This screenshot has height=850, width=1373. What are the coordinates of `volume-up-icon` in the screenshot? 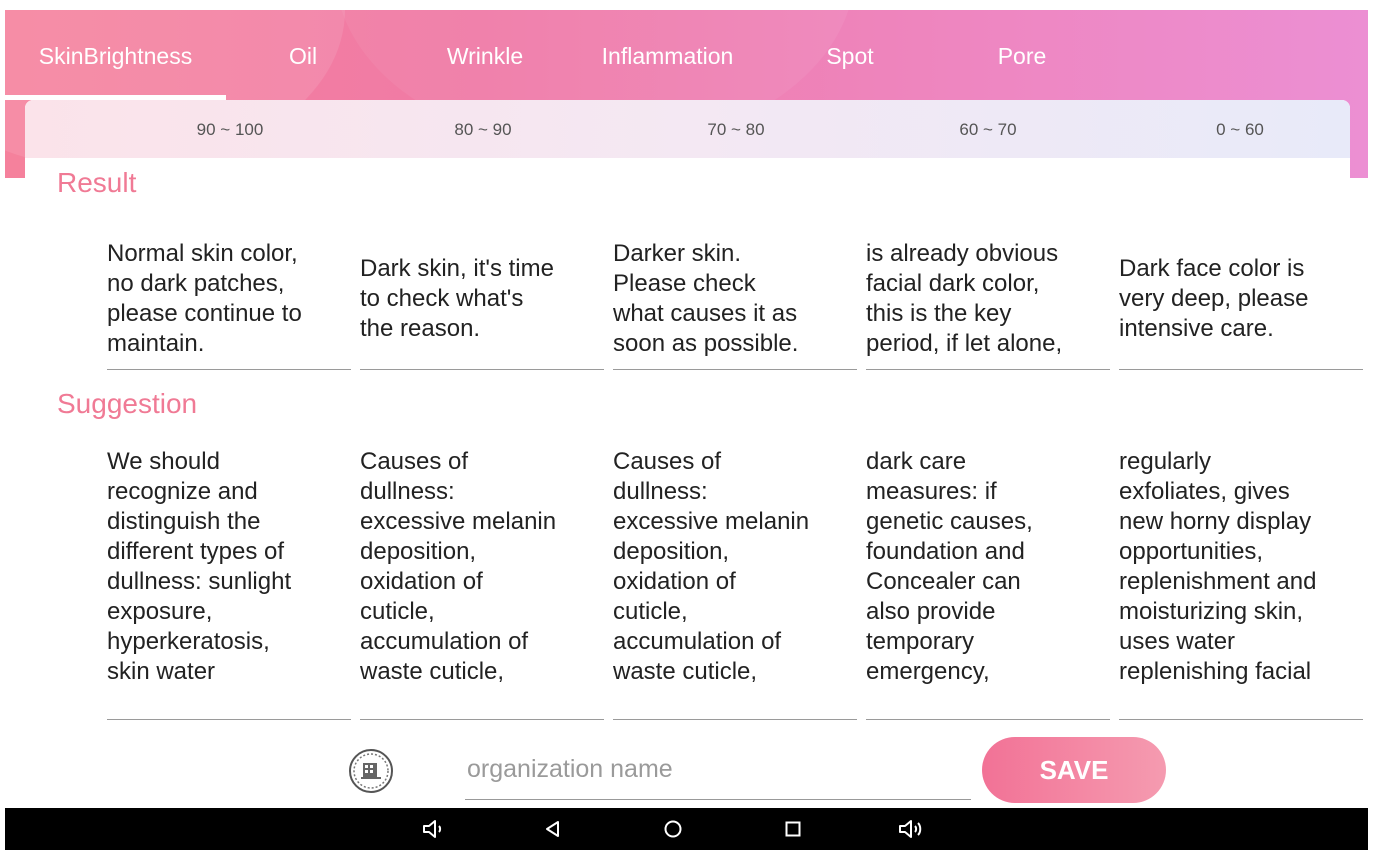 It's located at (911, 829).